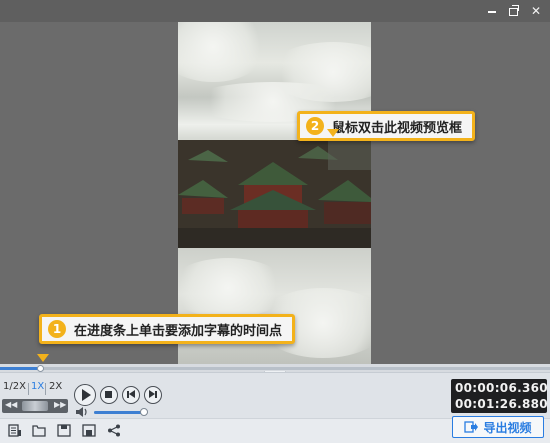 The image size is (550, 443). I want to click on play-button, so click(85, 395).